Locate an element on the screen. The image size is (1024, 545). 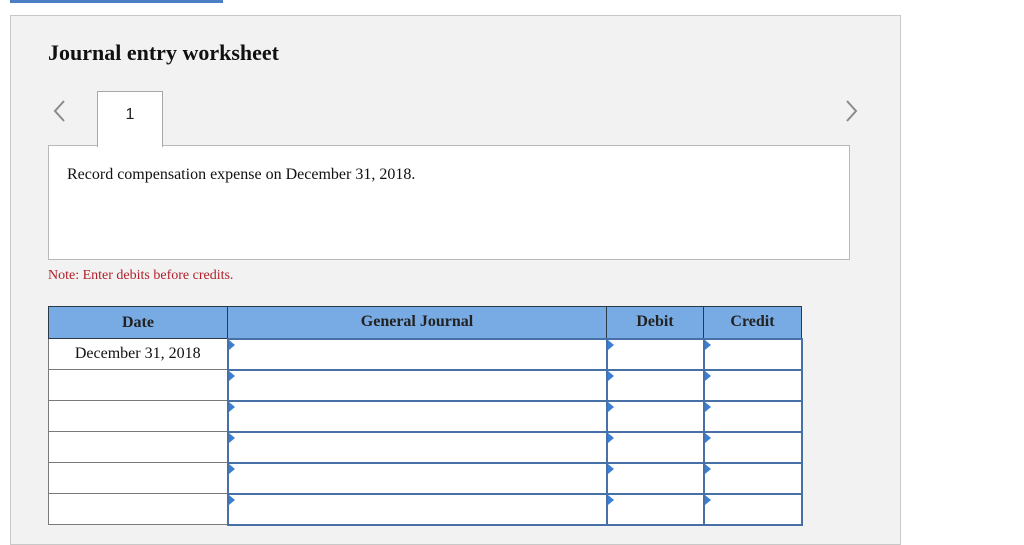
chevron-left-icon is located at coordinates (59, 111).